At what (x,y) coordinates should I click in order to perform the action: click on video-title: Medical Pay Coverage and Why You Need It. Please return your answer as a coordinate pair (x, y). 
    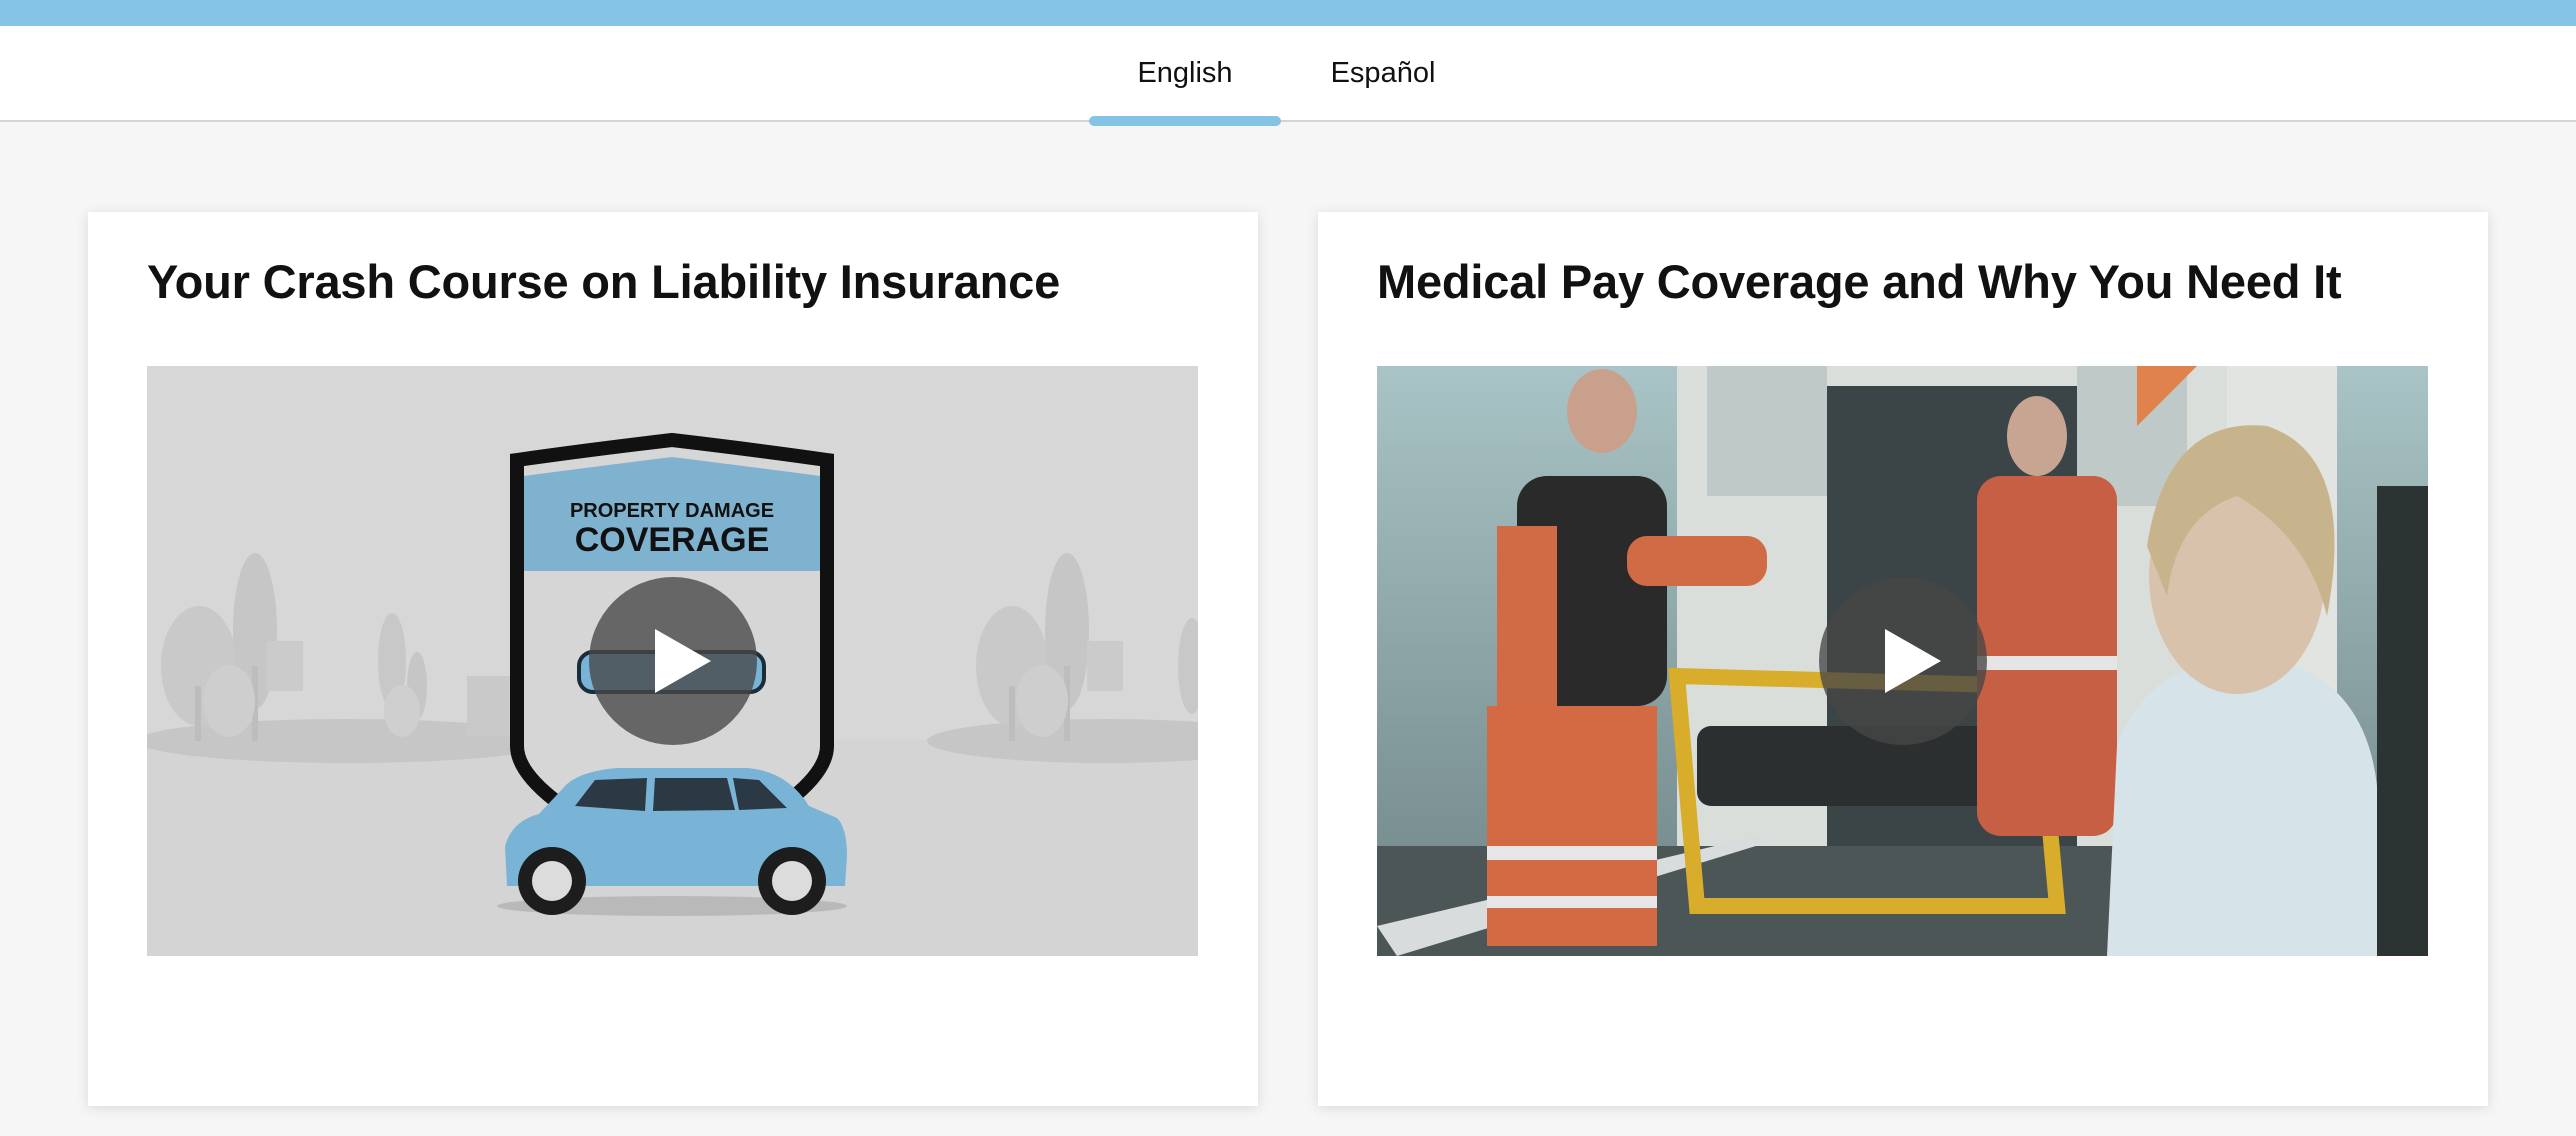
    Looking at the image, I should click on (1859, 281).